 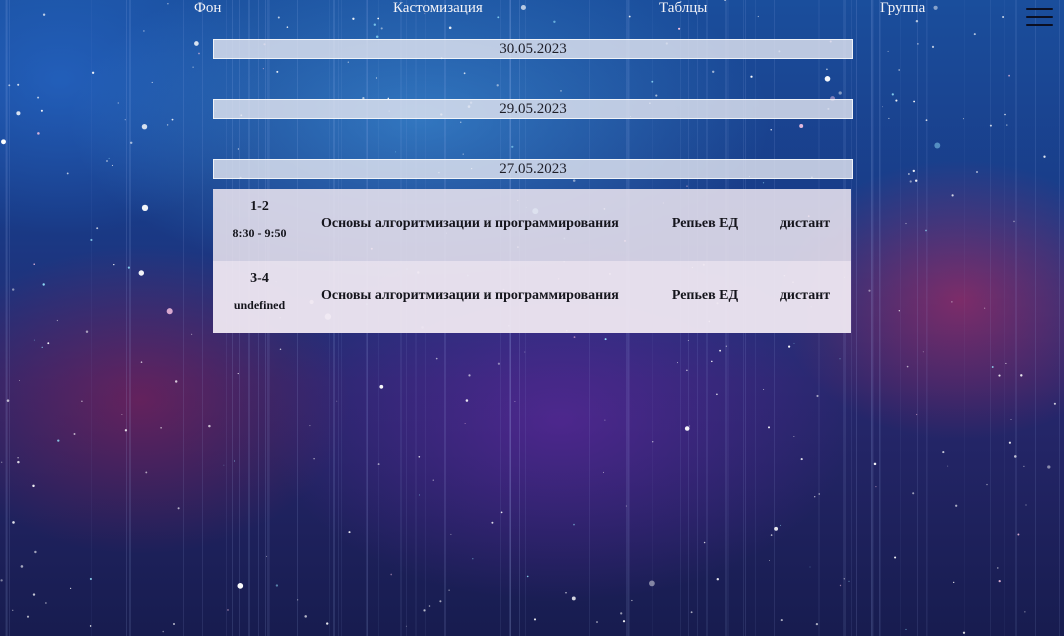 What do you see at coordinates (259, 206) in the screenshot?
I see `pair-number: 1-2` at bounding box center [259, 206].